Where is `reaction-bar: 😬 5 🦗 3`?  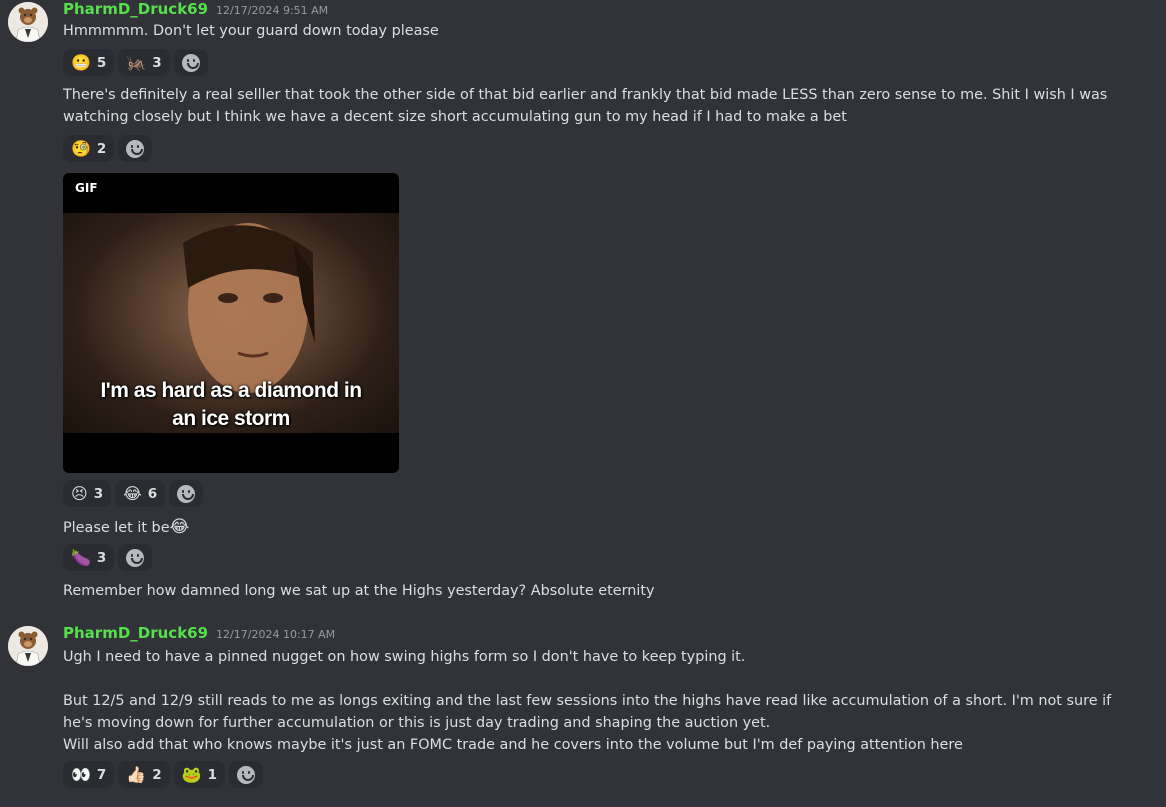 reaction-bar: 😬 5 🦗 3 is located at coordinates (135, 62).